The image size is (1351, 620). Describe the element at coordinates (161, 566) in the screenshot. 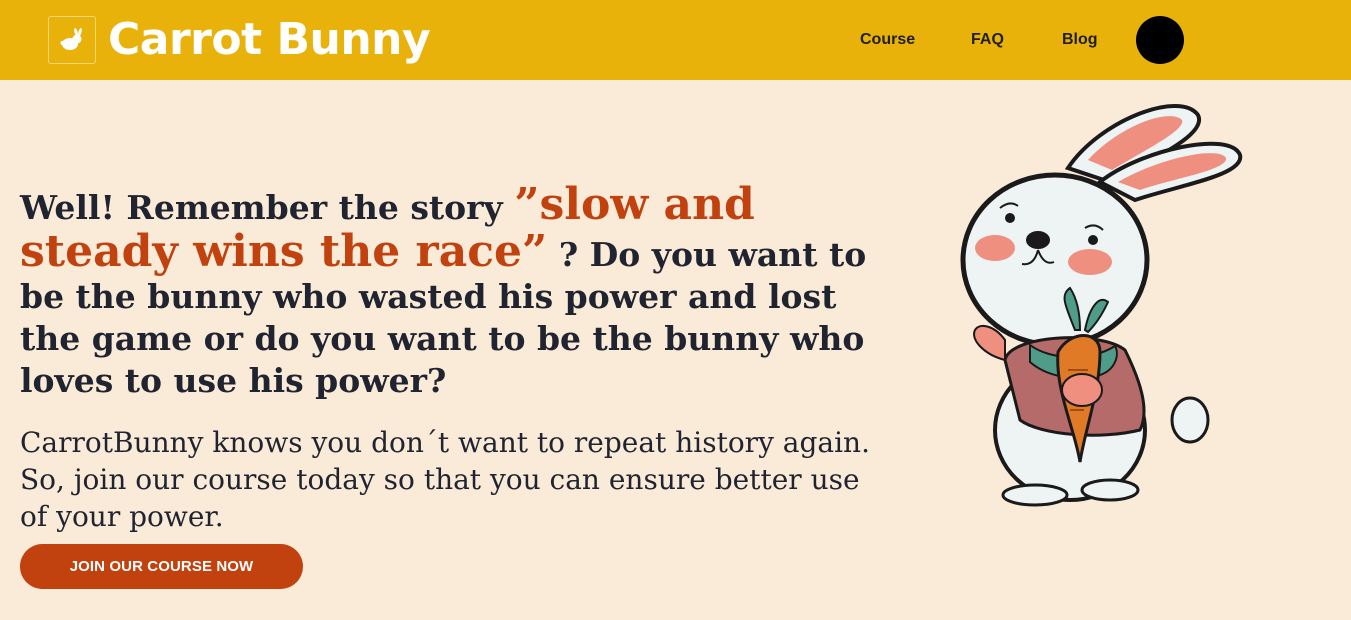

I see `join-course-button: JOIN OUR COURSE NOW` at that location.